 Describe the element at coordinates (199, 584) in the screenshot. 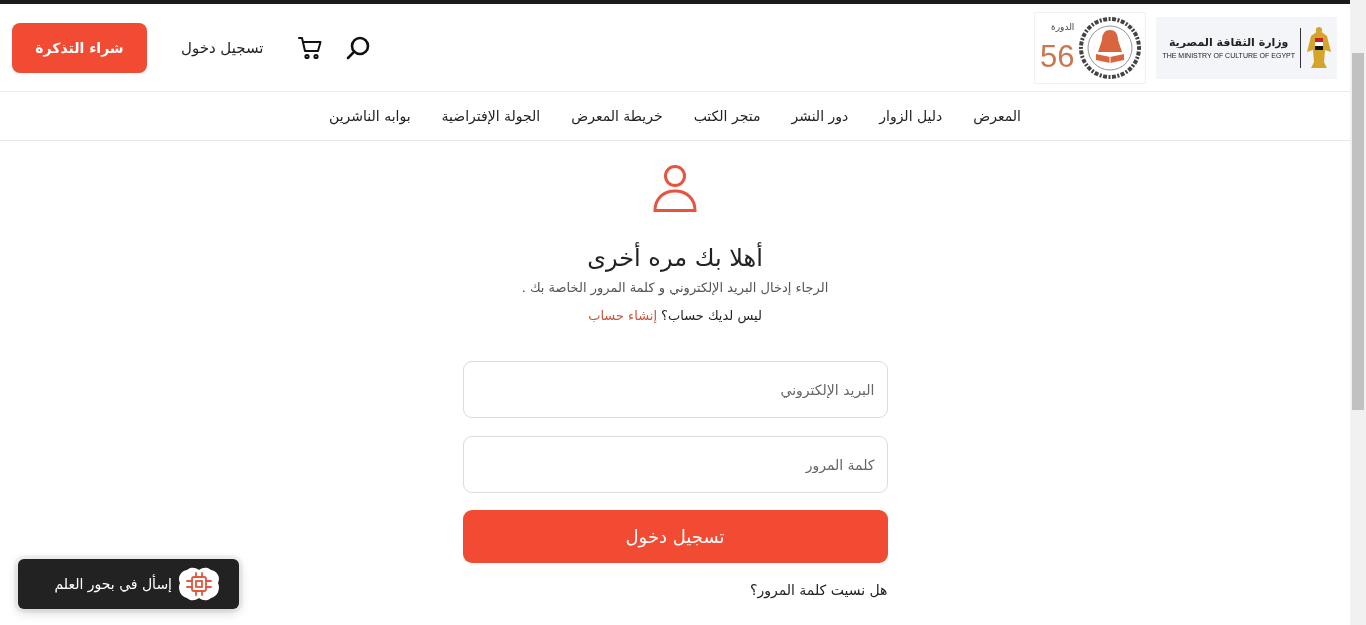

I see `chip-icon` at that location.